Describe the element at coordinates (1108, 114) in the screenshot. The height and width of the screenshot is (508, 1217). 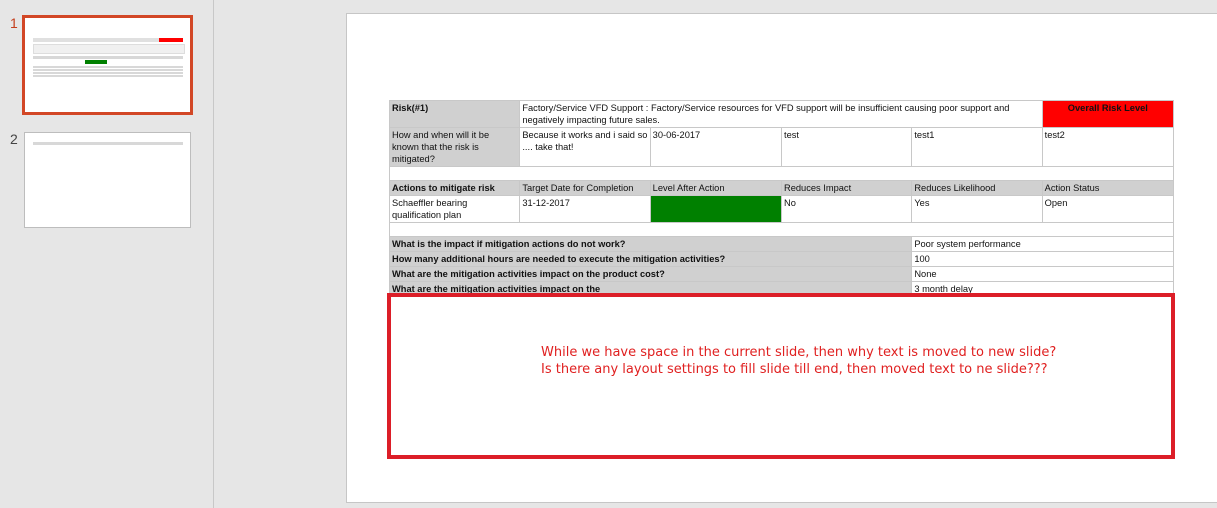
I see `overall-risk-level-cell: Overall Risk Level` at that location.